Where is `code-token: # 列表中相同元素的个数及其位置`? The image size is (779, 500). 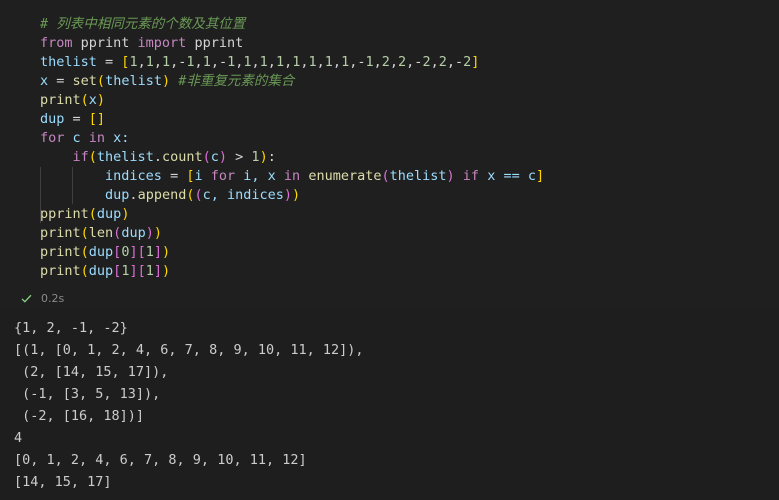 code-token: # 列表中相同元素的个数及其位置 is located at coordinates (143, 24).